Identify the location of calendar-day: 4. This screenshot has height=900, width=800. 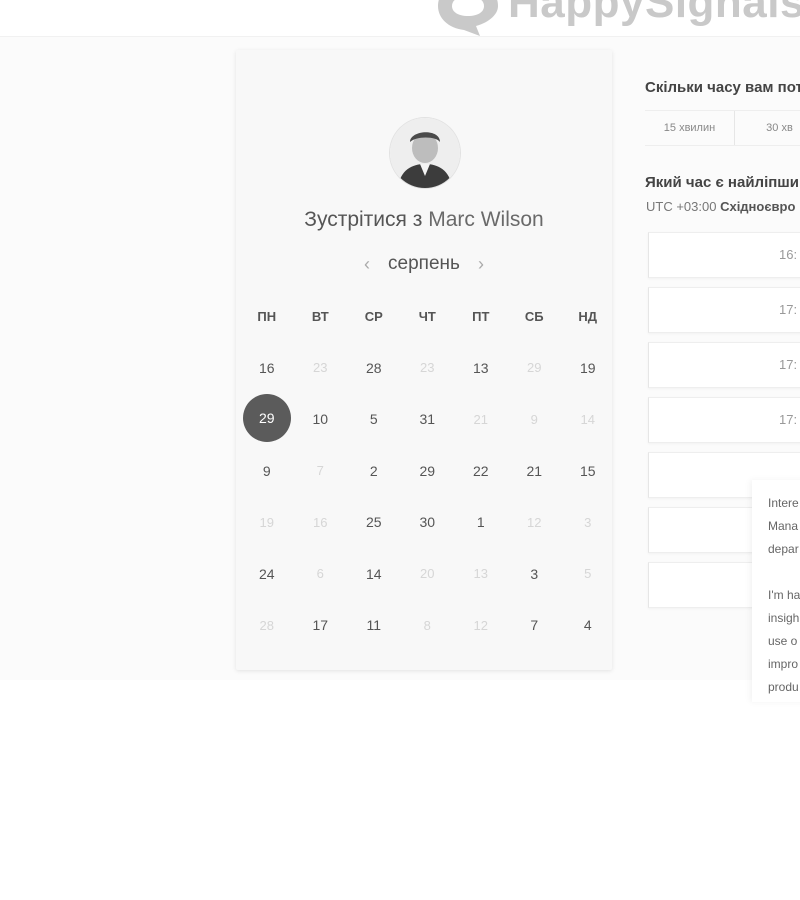
(588, 626).